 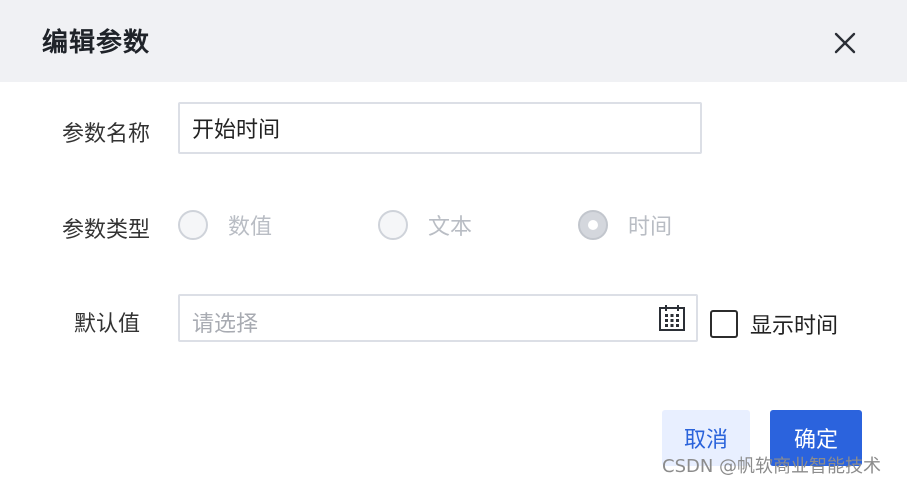 What do you see at coordinates (450, 227) in the screenshot?
I see `radio-label-text: 文本` at bounding box center [450, 227].